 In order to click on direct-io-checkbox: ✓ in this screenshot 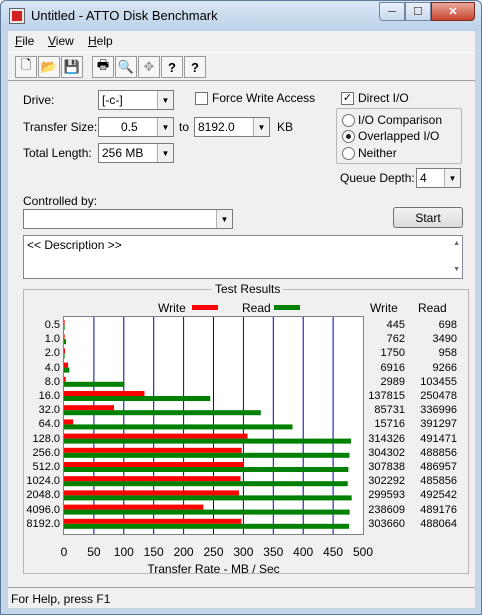, I will do `click(347, 98)`.